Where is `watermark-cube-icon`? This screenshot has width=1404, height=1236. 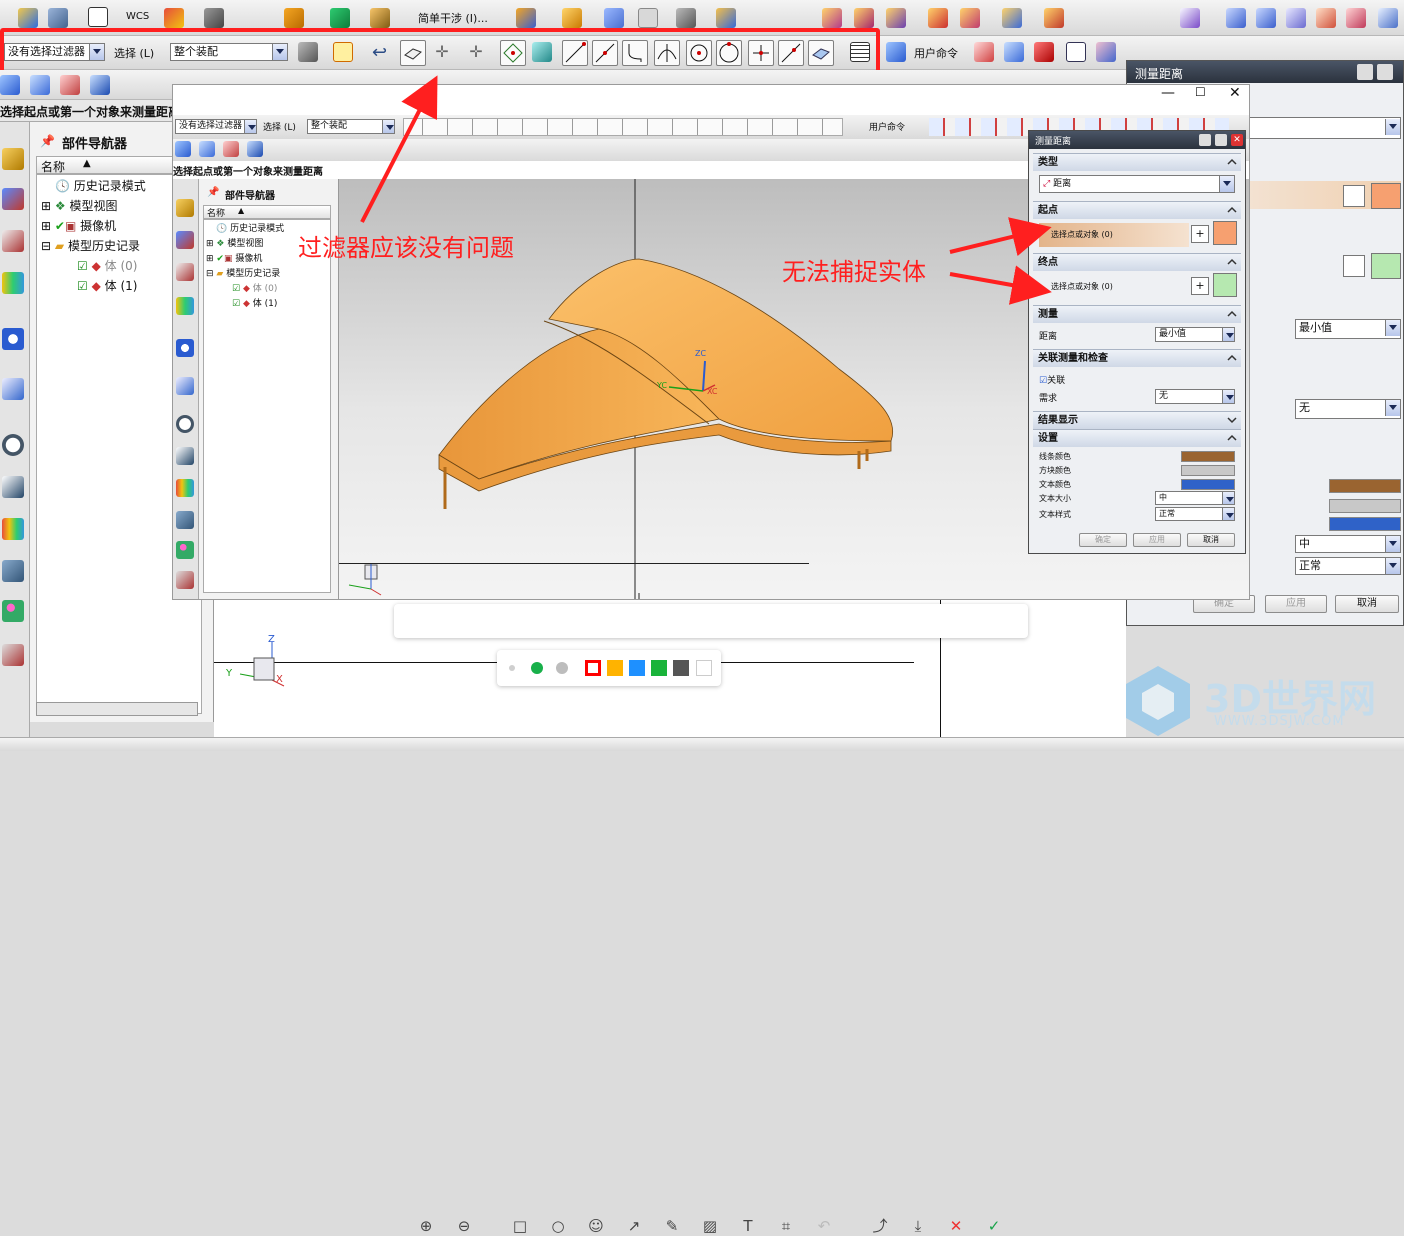
watermark-cube-icon is located at coordinates (1158, 701).